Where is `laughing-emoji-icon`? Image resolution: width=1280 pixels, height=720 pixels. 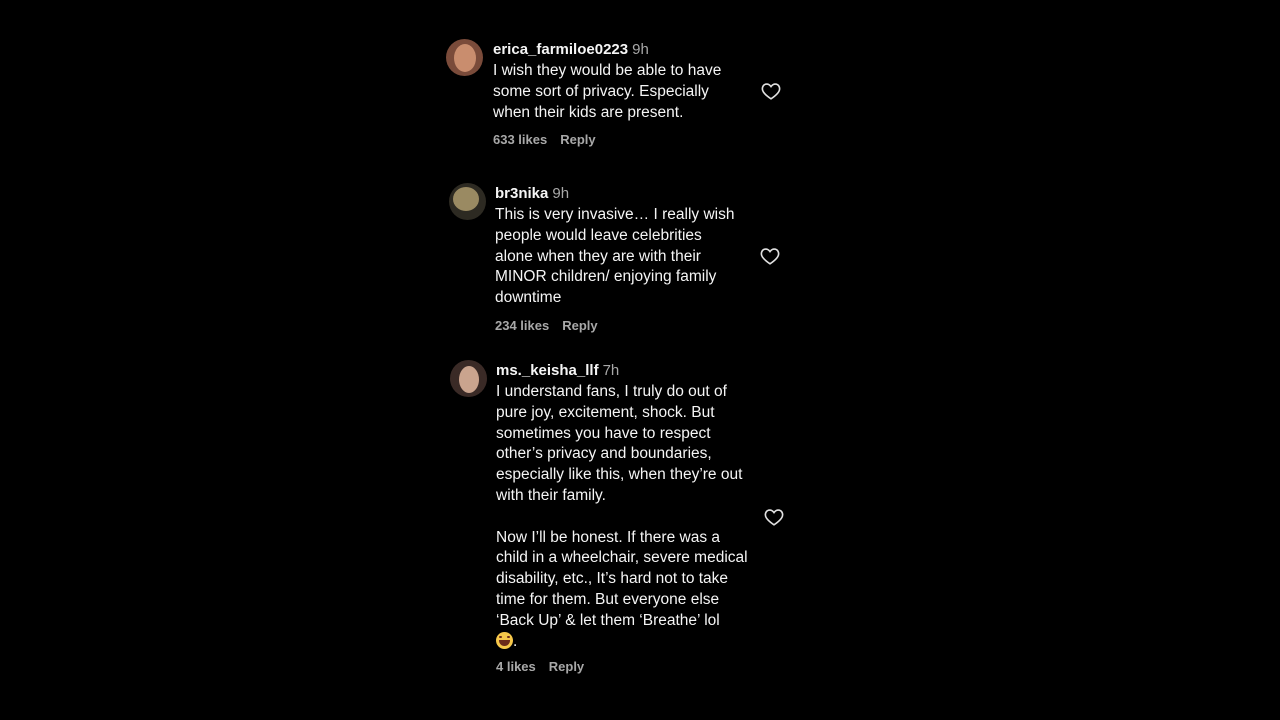 laughing-emoji-icon is located at coordinates (504, 640).